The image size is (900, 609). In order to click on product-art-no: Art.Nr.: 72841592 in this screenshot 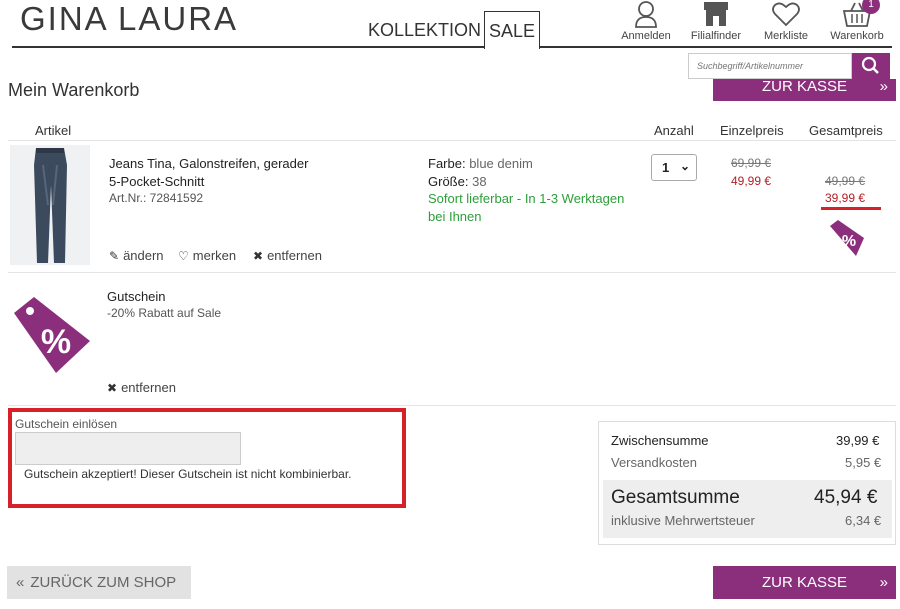, I will do `click(156, 198)`.